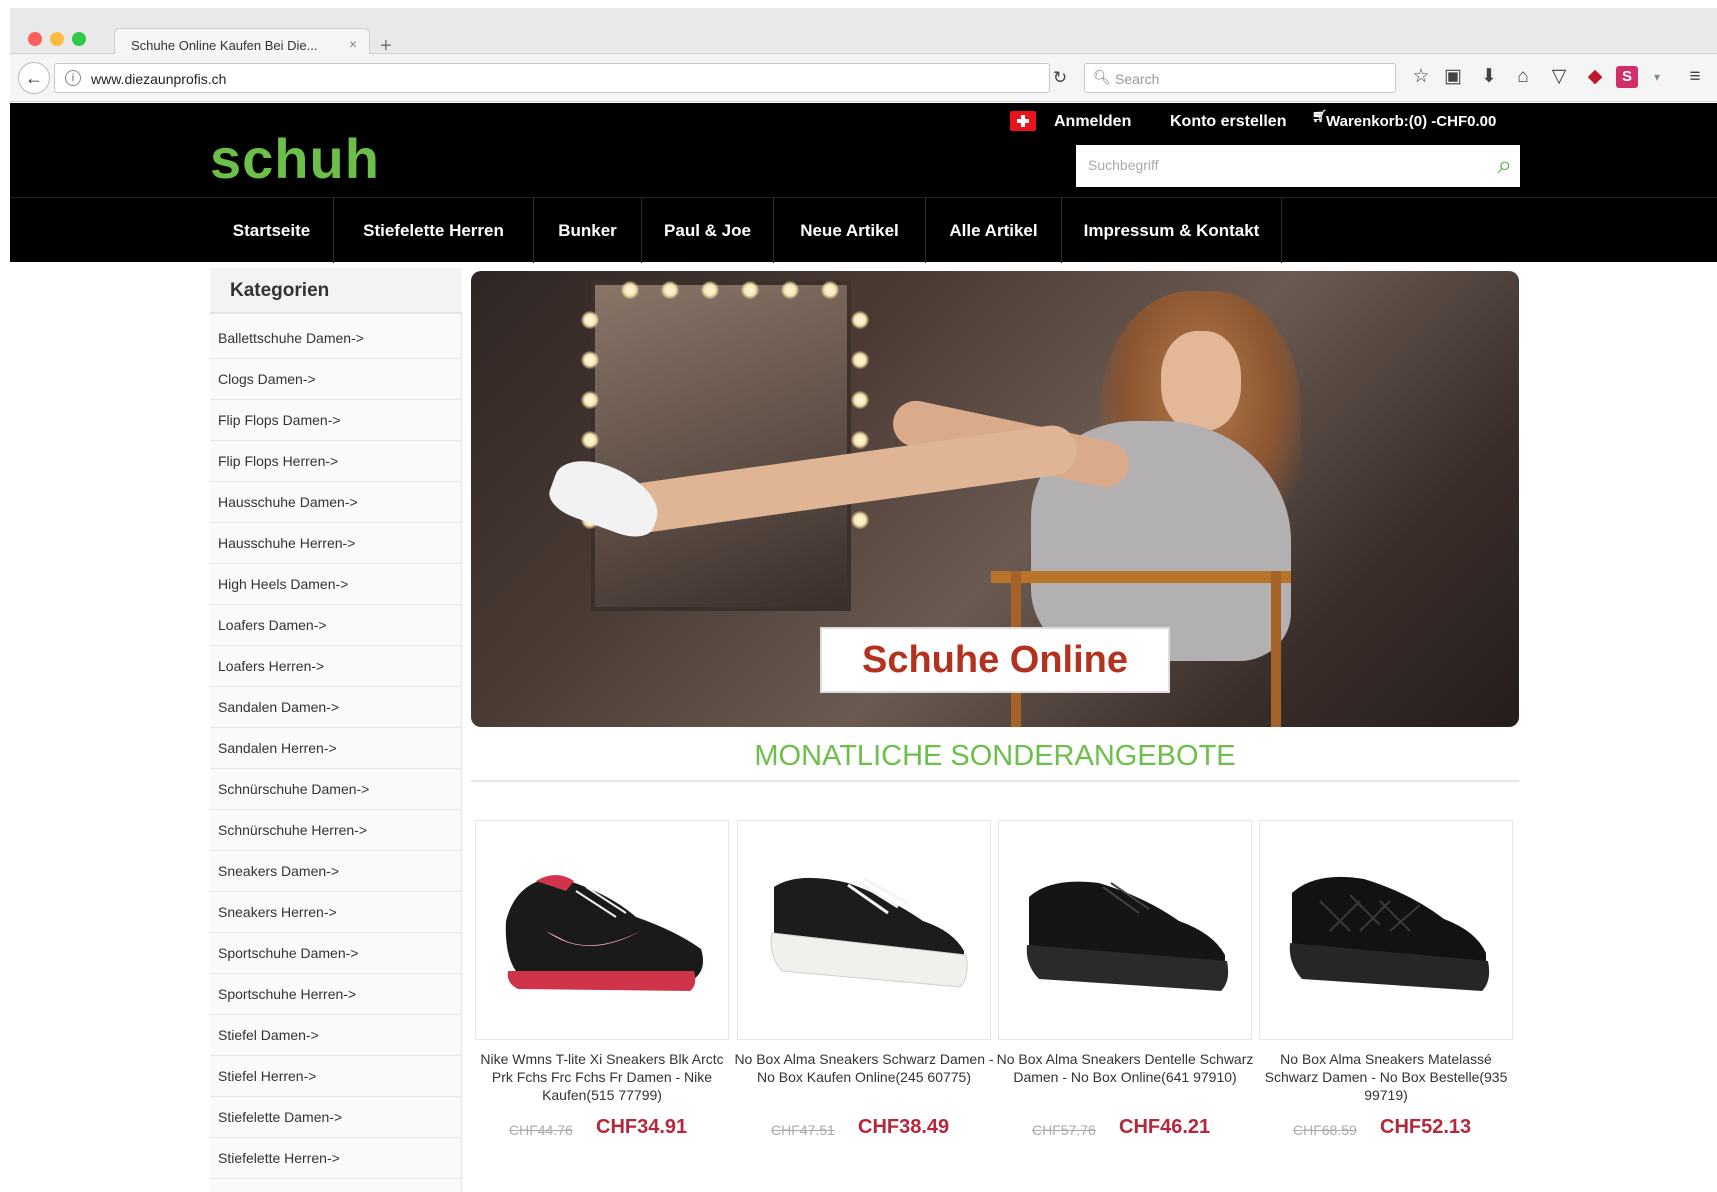 This screenshot has height=1192, width=1717. I want to click on sidebar-category-item: Ballettschuhe Damen->, so click(336, 338).